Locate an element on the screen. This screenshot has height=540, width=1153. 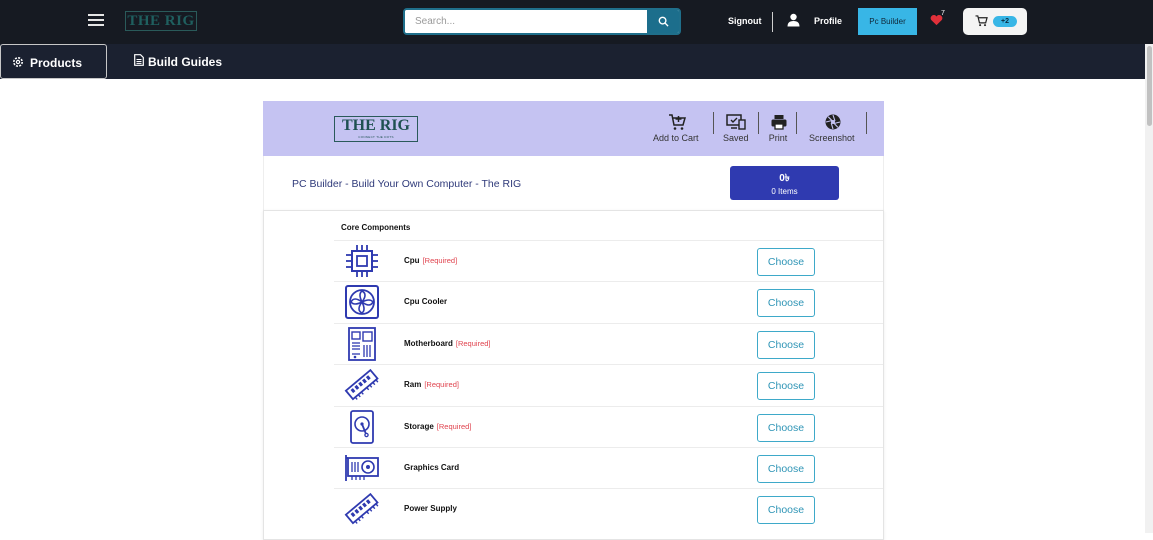
choose-cpu-cooler-button: Choose is located at coordinates (786, 303).